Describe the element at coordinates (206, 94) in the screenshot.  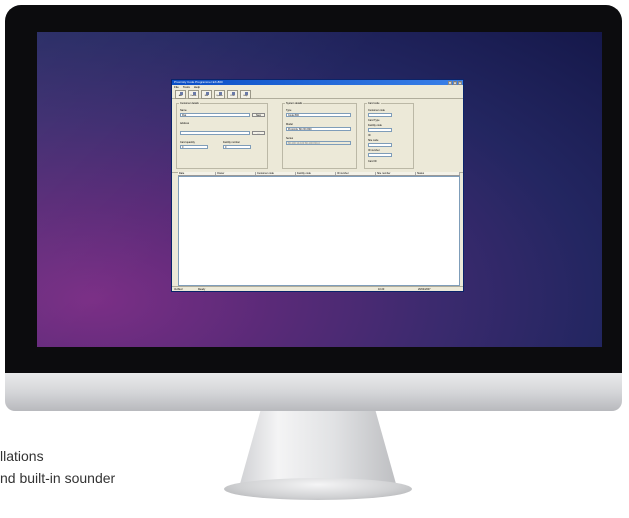
I see `toolbar-edit-button: Edit` at that location.